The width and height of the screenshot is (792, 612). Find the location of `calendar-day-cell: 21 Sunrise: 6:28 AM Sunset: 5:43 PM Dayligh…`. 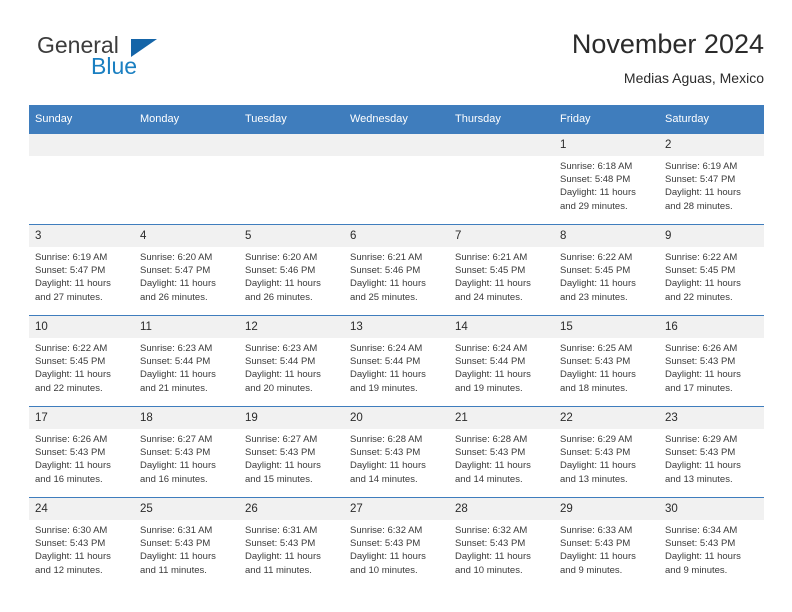

calendar-day-cell: 21 Sunrise: 6:28 AM Sunset: 5:43 PM Dayligh… is located at coordinates (501, 452).